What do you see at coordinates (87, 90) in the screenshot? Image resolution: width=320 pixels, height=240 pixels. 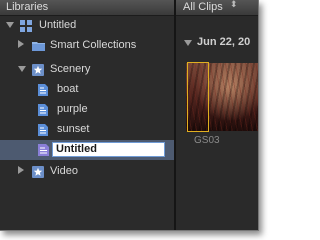 I see `keyword-collection-boat: boat` at bounding box center [87, 90].